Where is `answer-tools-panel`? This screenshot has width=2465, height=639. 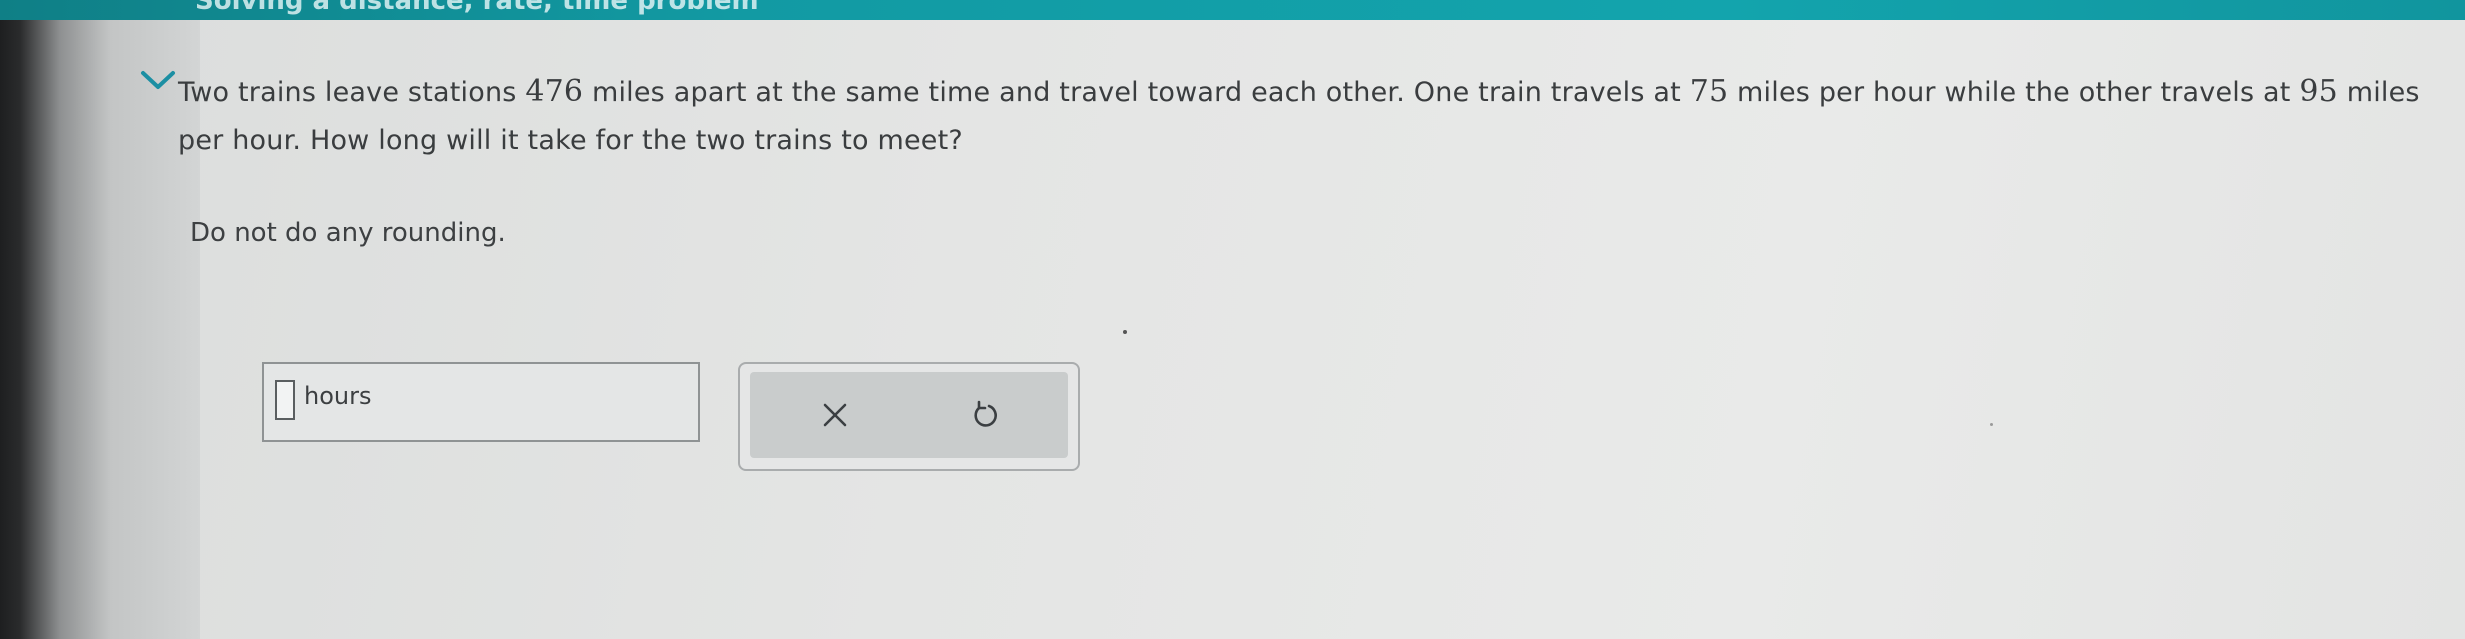
answer-tools-panel is located at coordinates (909, 416).